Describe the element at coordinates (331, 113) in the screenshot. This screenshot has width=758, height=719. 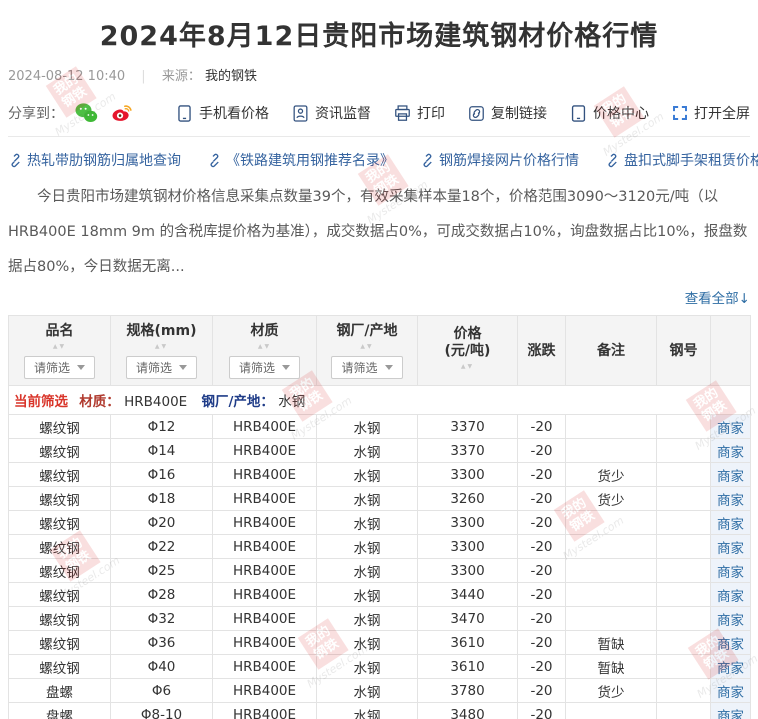
I see `toolbar-item-news-monitor: 资讯监督` at that location.